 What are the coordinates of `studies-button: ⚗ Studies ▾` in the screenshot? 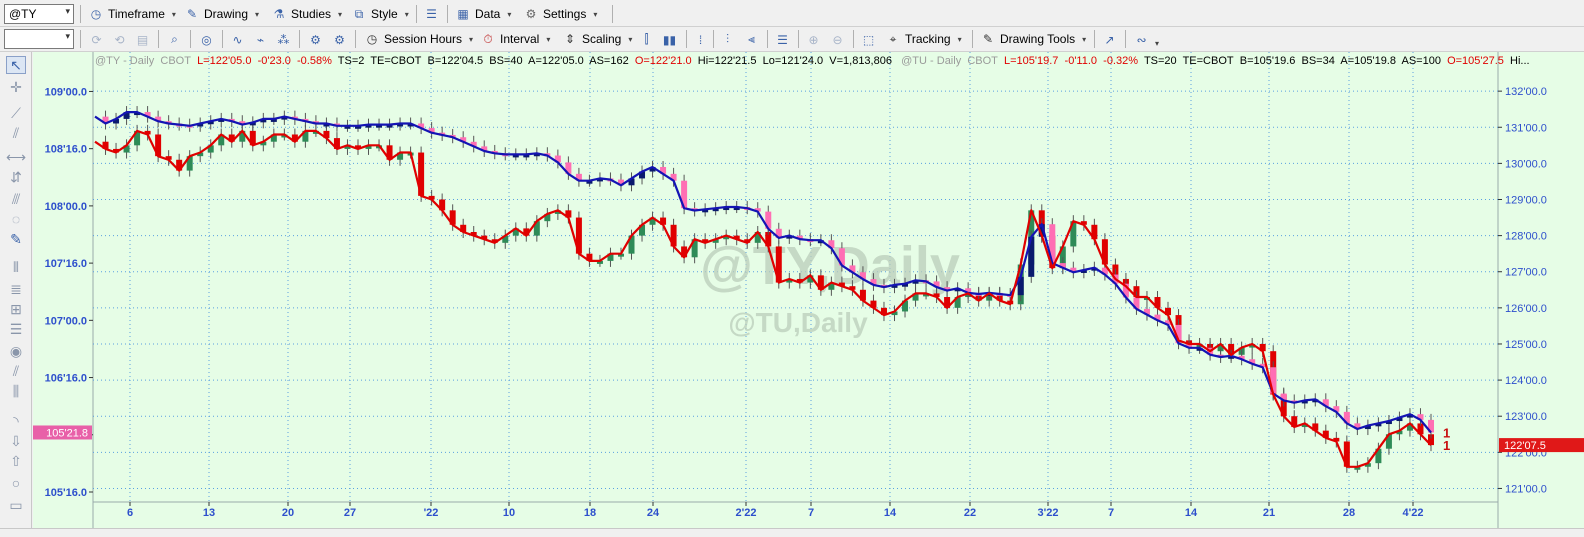 It's located at (306, 14).